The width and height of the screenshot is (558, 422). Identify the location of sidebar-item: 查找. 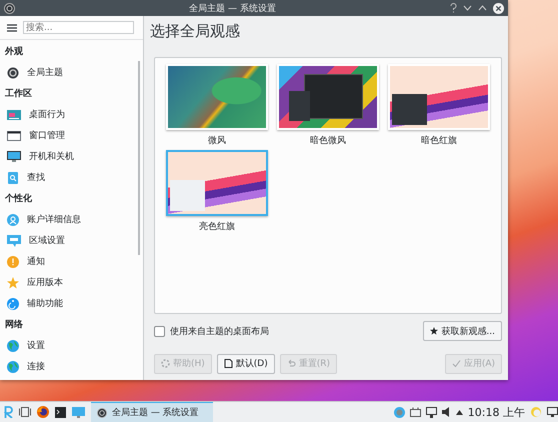
(73, 177).